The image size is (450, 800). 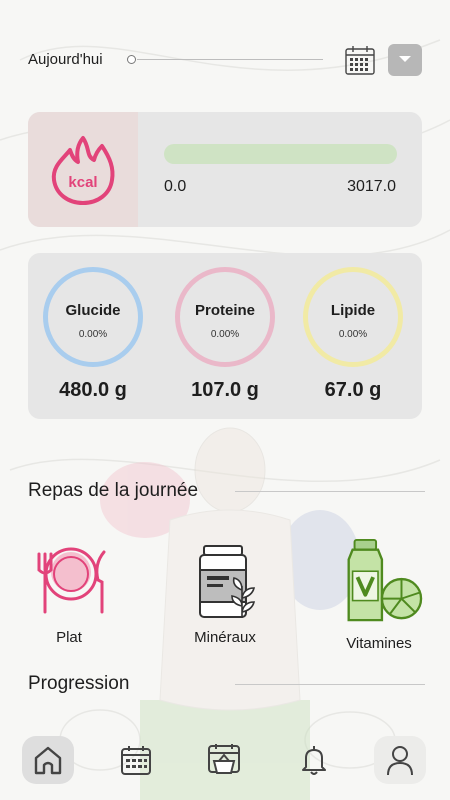 I want to click on chevron-down-icon, so click(x=405, y=59).